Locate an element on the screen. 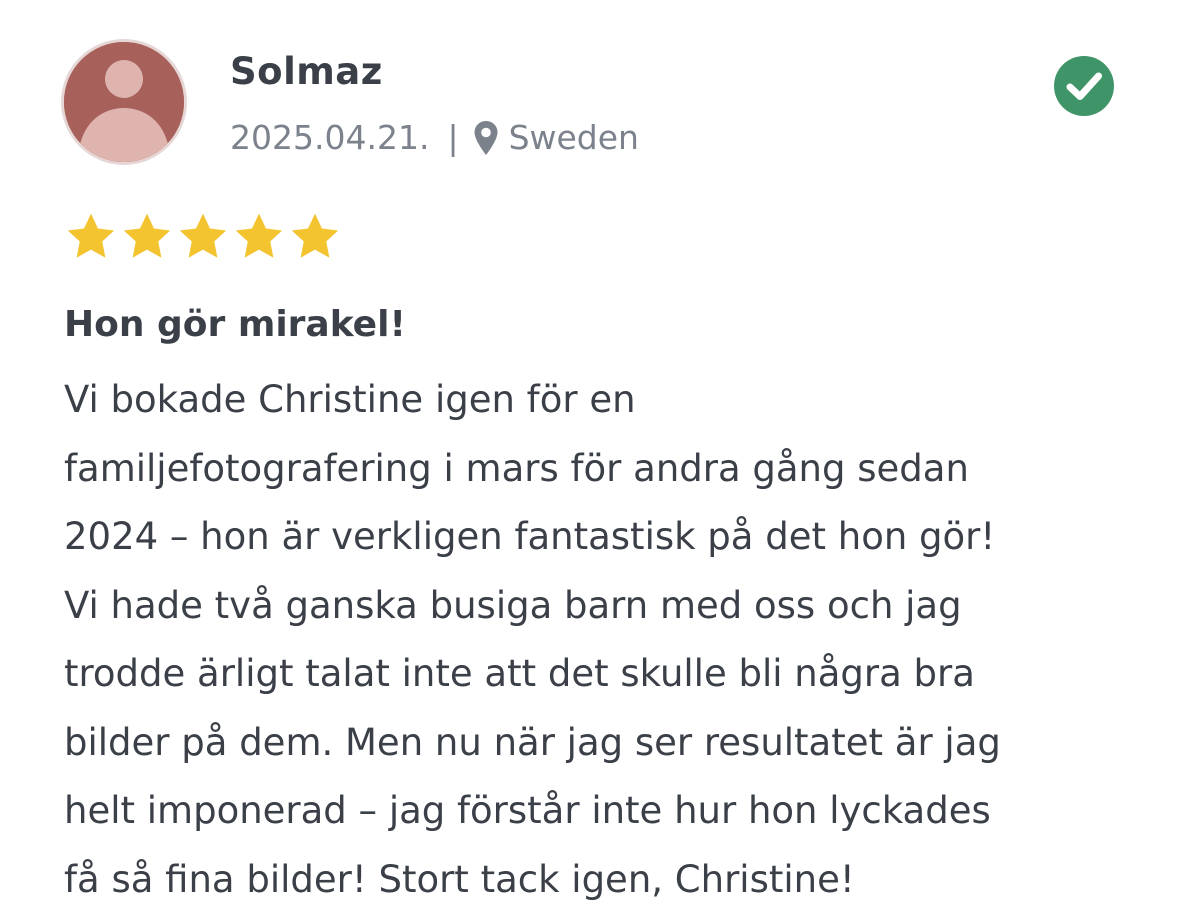 This screenshot has height=924, width=1185. user-silhouette-icon is located at coordinates (124, 102).